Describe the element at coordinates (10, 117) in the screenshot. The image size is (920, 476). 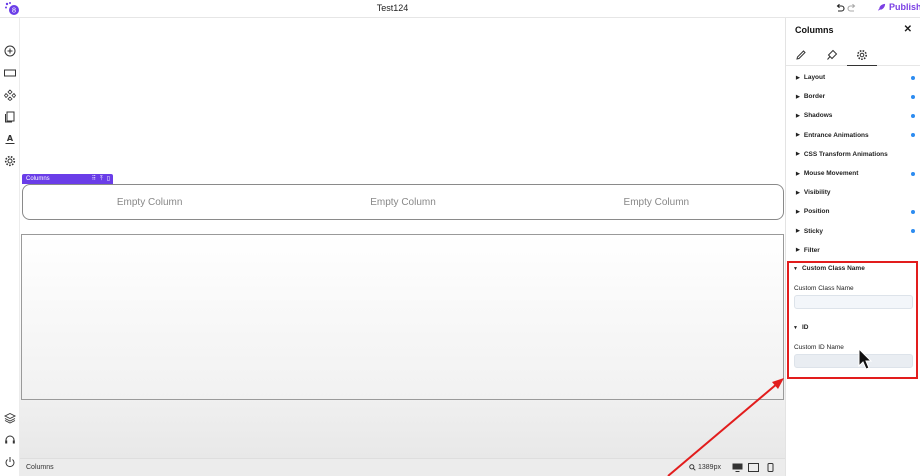
I see `pages-icon` at that location.